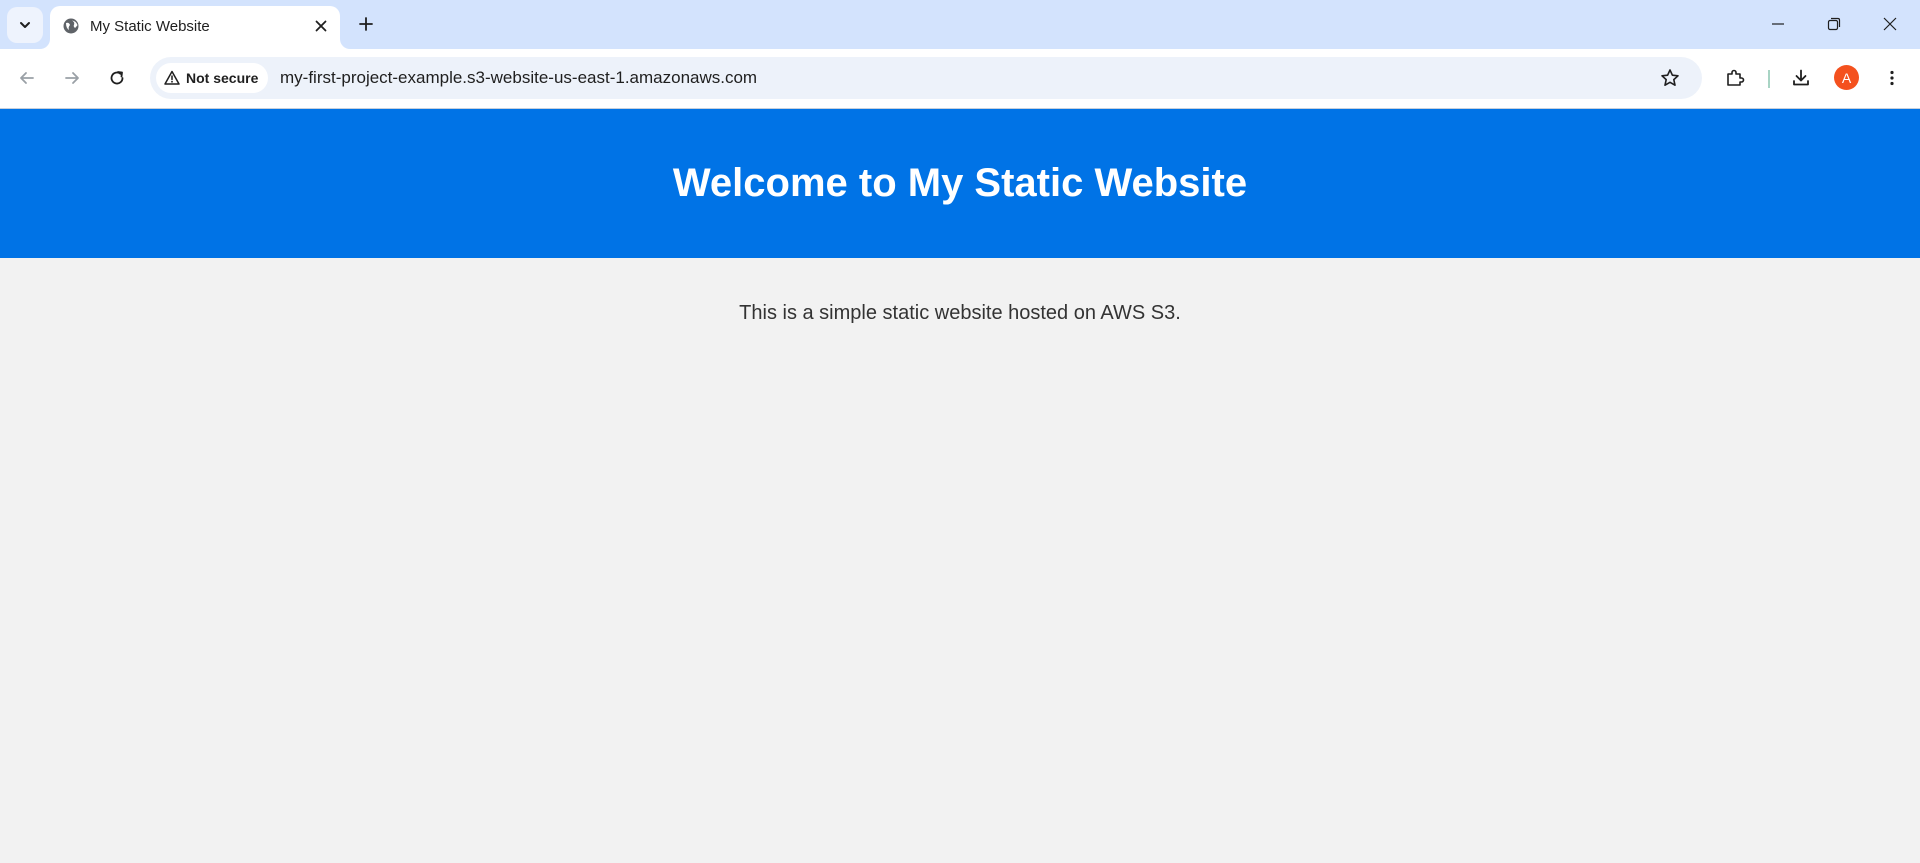 Image resolution: width=1920 pixels, height=863 pixels. I want to click on toolbar-divider, so click(1769, 79).